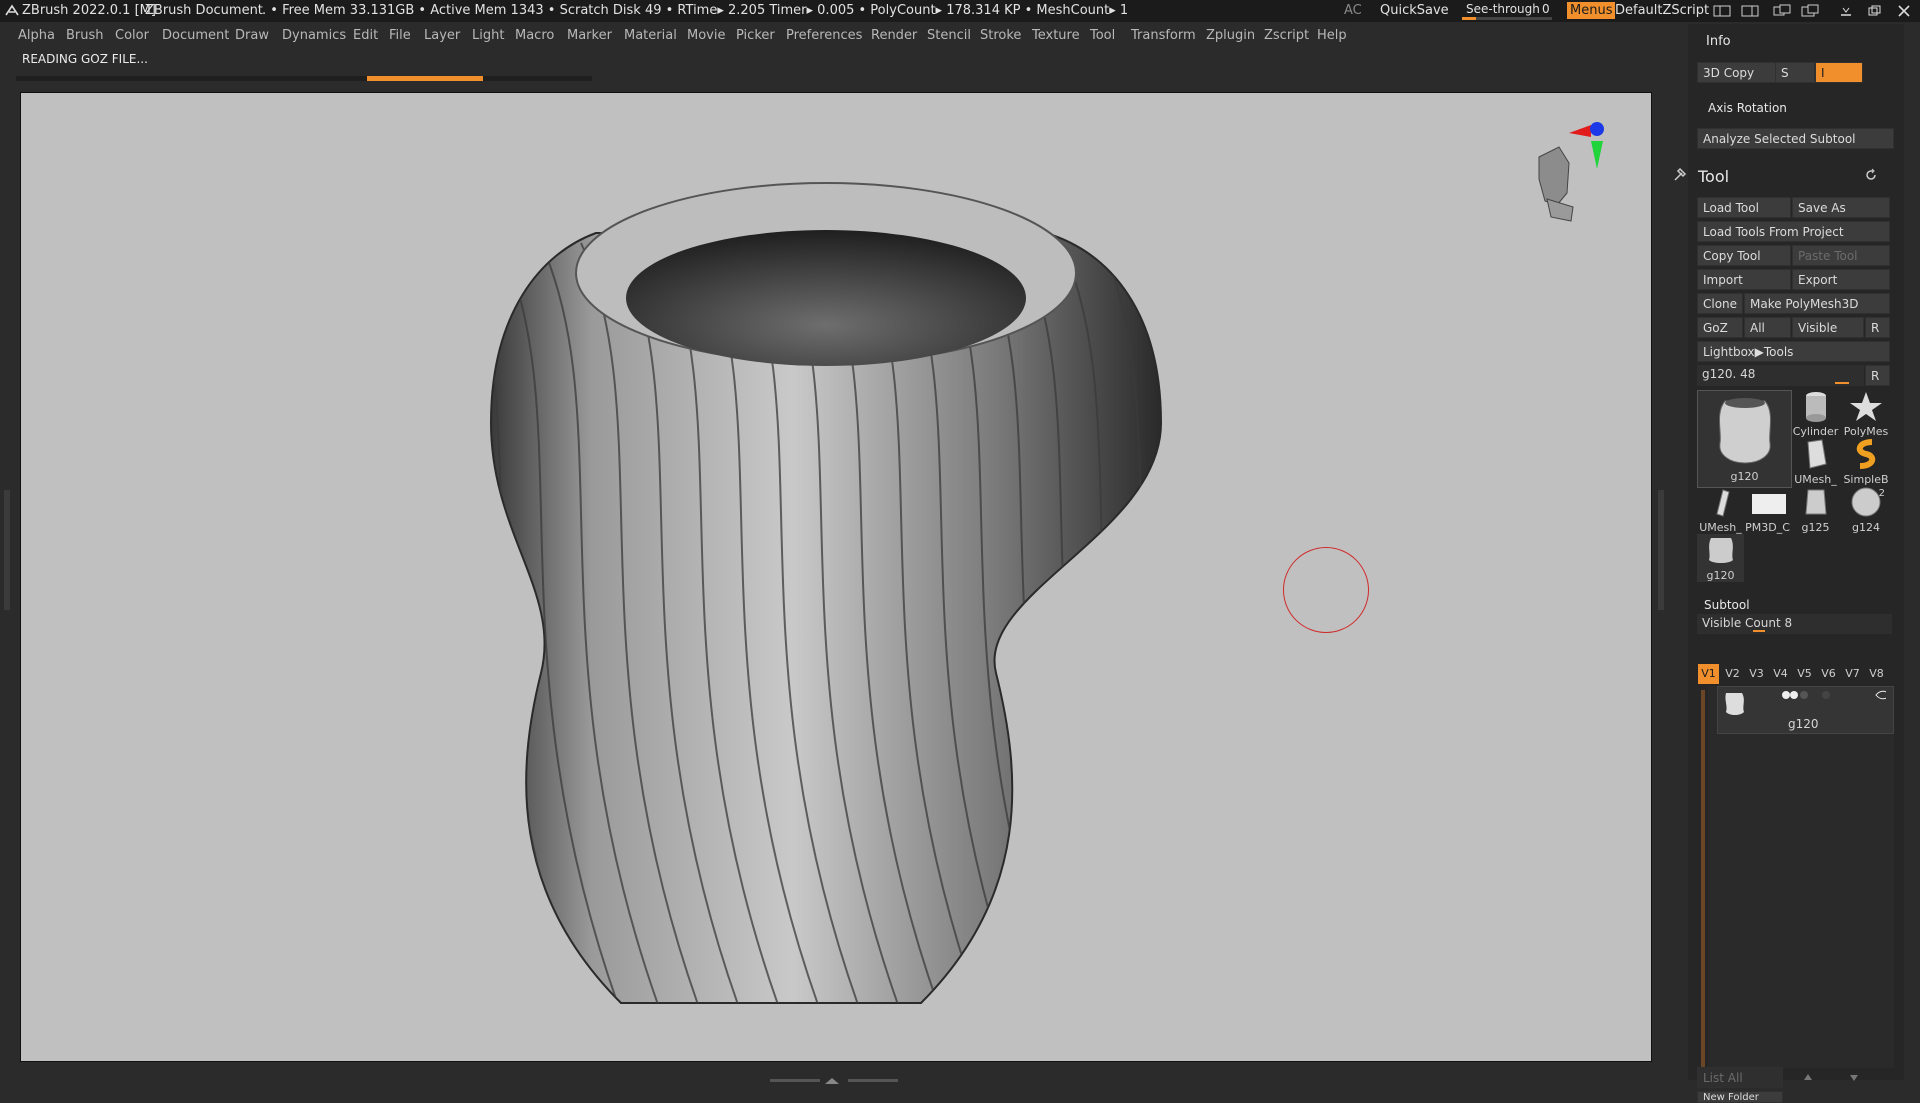 The image size is (1920, 1103). What do you see at coordinates (85, 35) in the screenshot?
I see `menu-brush: Brush` at bounding box center [85, 35].